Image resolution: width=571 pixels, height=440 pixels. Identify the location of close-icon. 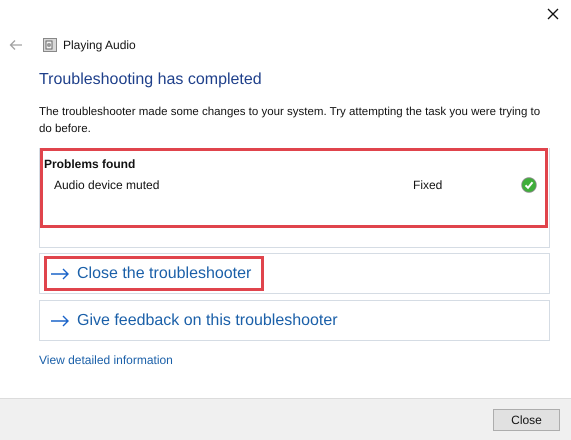
(553, 14).